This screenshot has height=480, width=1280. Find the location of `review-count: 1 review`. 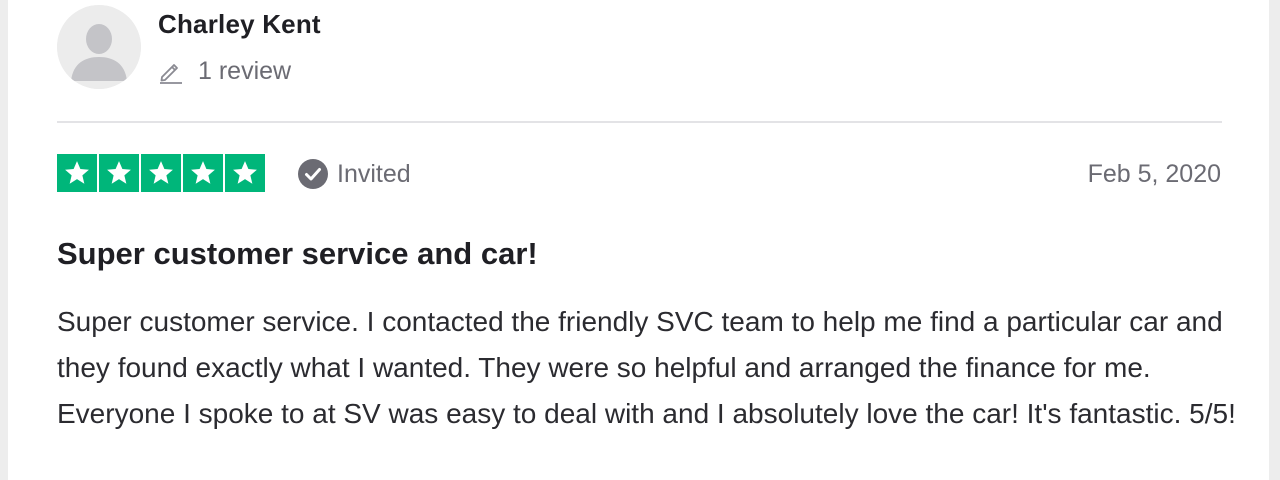

review-count: 1 review is located at coordinates (224, 71).